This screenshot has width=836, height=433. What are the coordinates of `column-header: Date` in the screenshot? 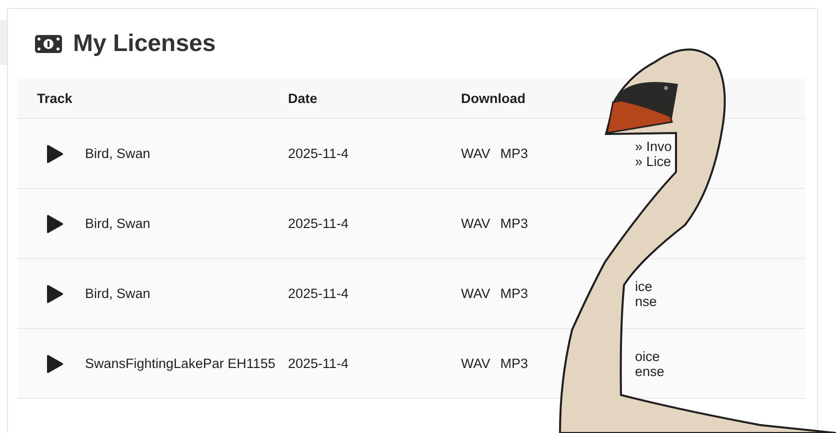 It's located at (303, 98).